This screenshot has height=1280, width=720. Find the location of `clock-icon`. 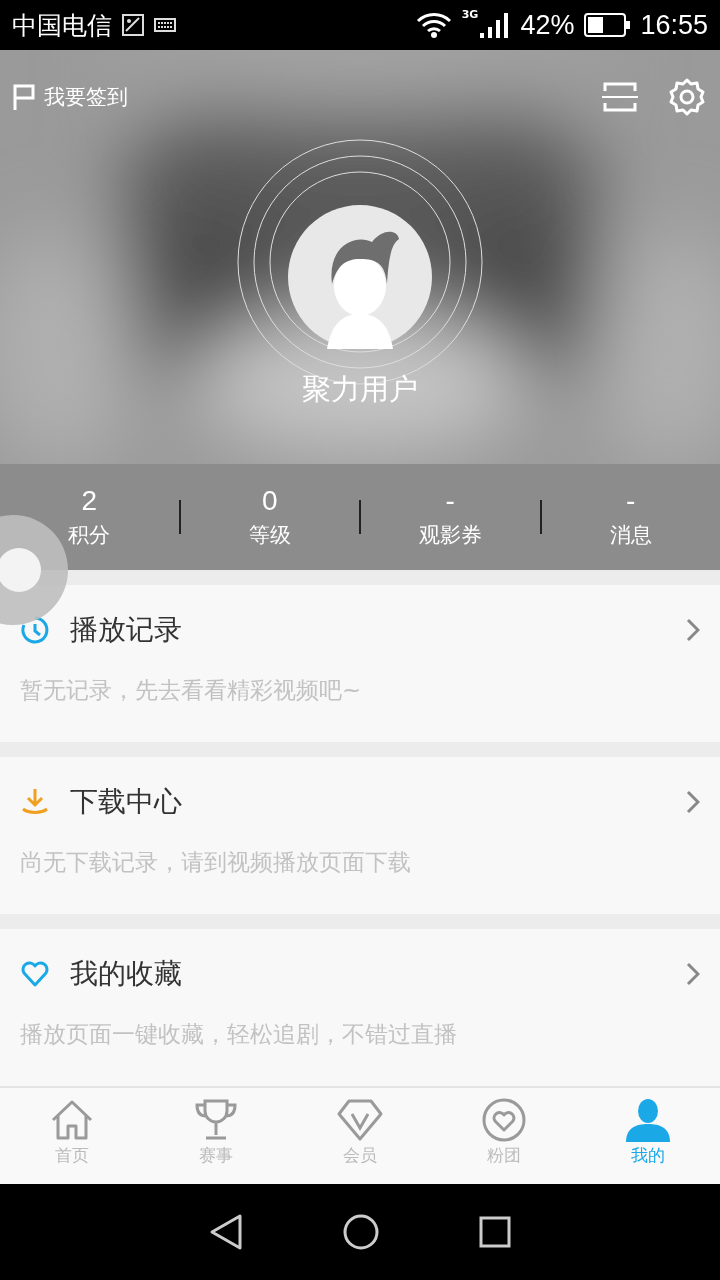

clock-icon is located at coordinates (35, 630).